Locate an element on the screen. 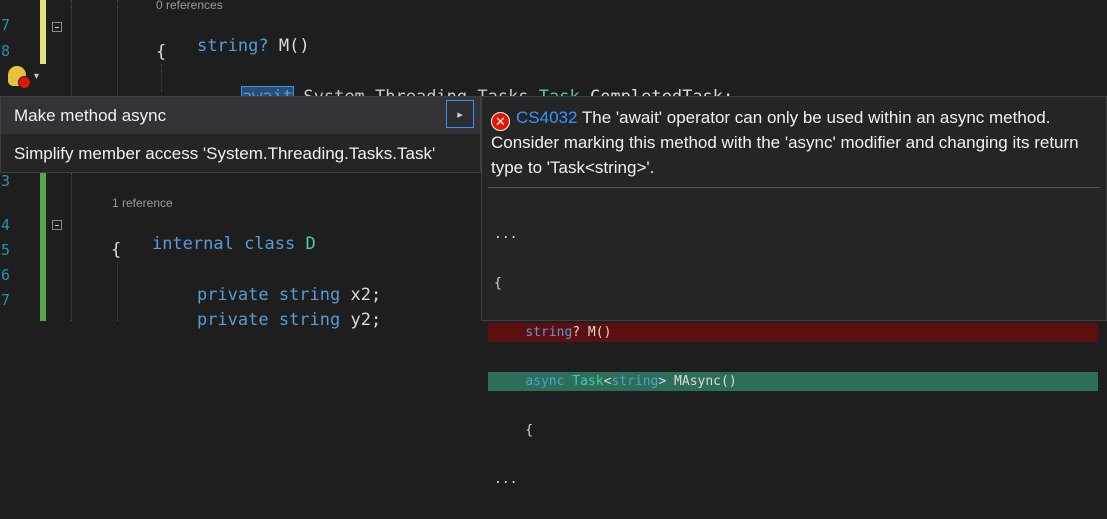 Image resolution: width=1107 pixels, height=519 pixels. added-task-type: Task is located at coordinates (588, 381).